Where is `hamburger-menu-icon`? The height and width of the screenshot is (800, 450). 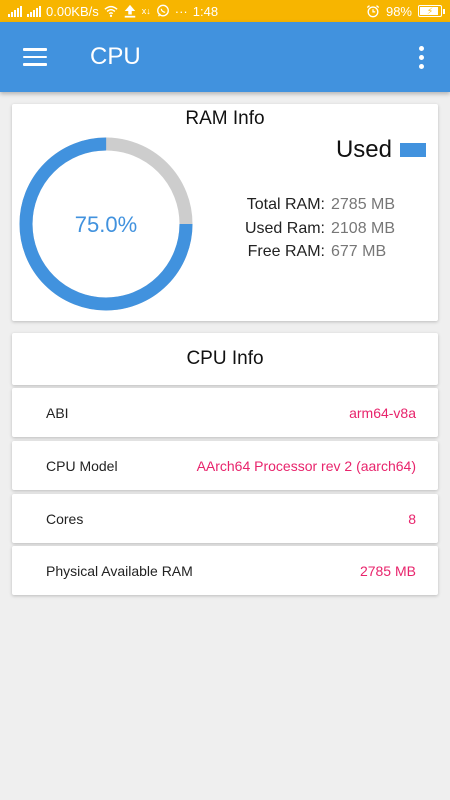 hamburger-menu-icon is located at coordinates (35, 57).